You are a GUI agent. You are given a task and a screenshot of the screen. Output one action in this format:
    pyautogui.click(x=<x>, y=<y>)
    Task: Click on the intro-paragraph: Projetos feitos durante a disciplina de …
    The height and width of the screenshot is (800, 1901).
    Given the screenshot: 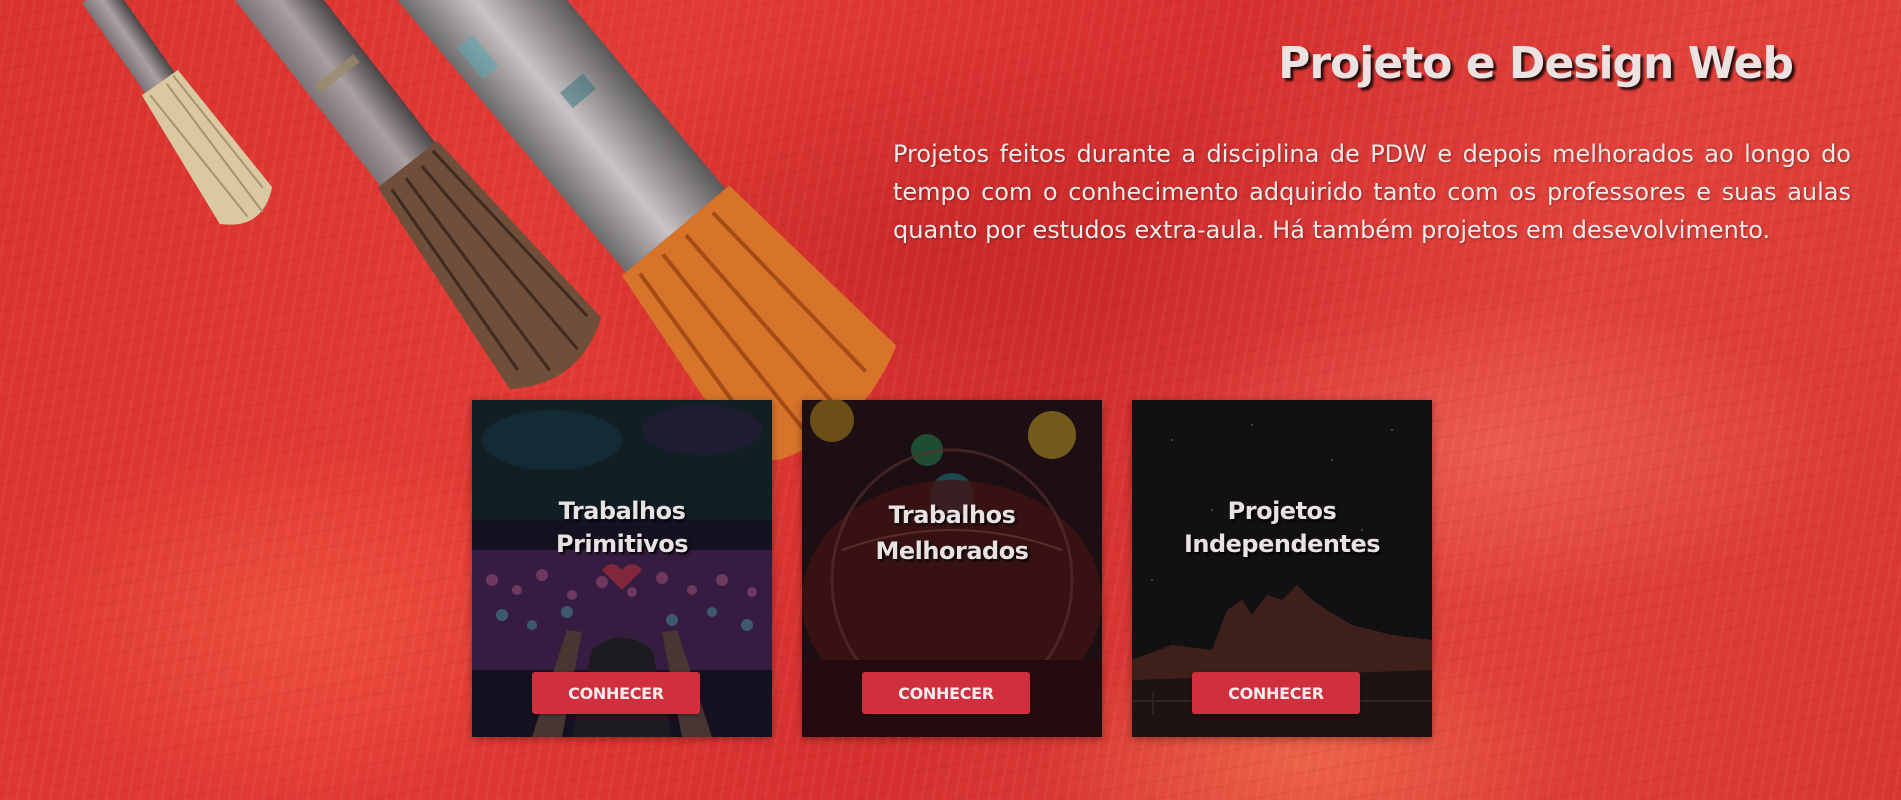 What is the action you would take?
    pyautogui.click(x=1372, y=192)
    